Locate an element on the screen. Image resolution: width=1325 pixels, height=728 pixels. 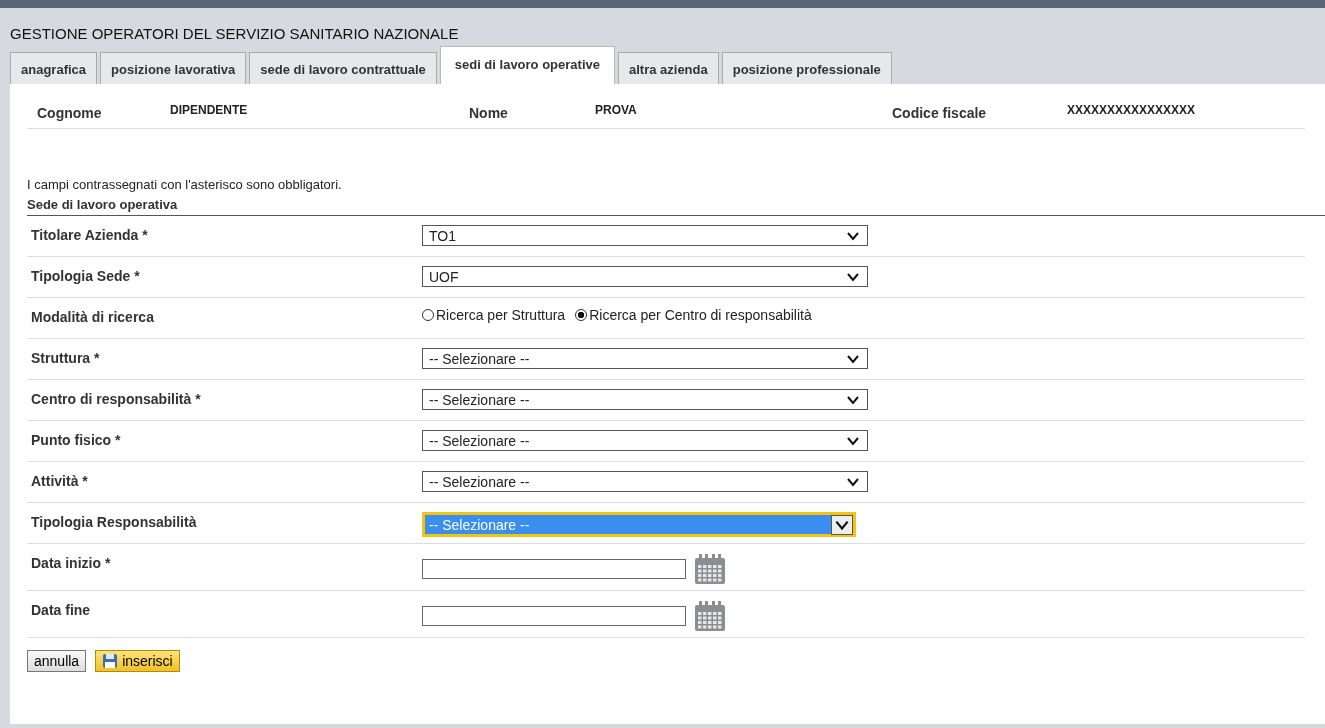
tab: altra azienda is located at coordinates (668, 68).